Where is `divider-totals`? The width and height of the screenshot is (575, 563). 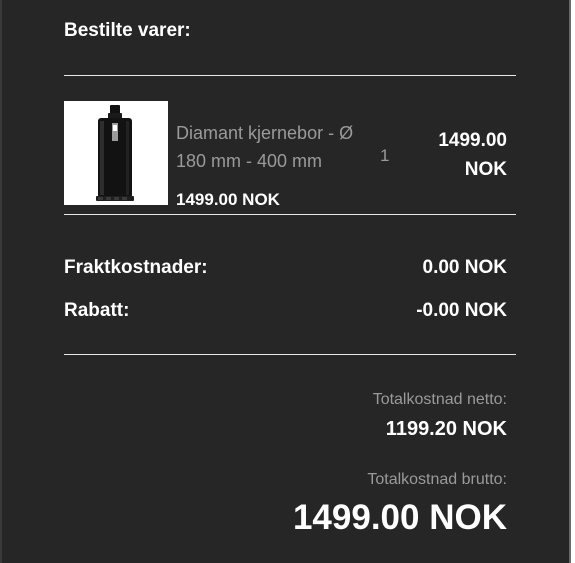 divider-totals is located at coordinates (290, 354).